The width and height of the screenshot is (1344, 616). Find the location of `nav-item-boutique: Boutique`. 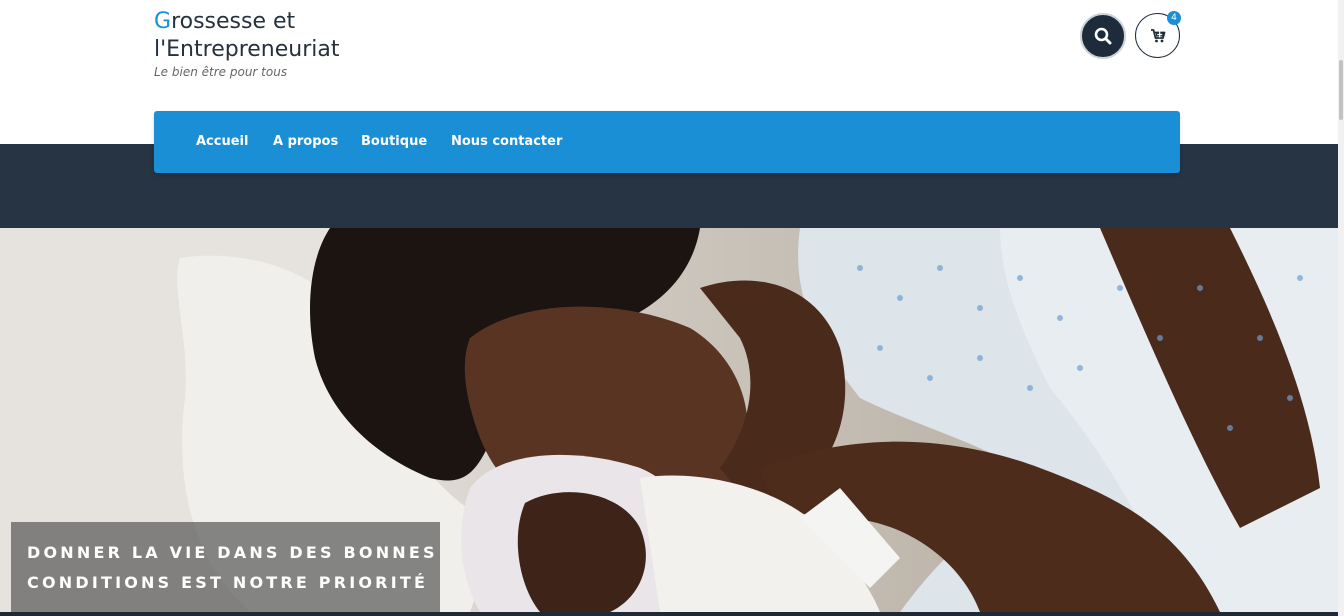

nav-item-boutique: Boutique is located at coordinates (394, 141).